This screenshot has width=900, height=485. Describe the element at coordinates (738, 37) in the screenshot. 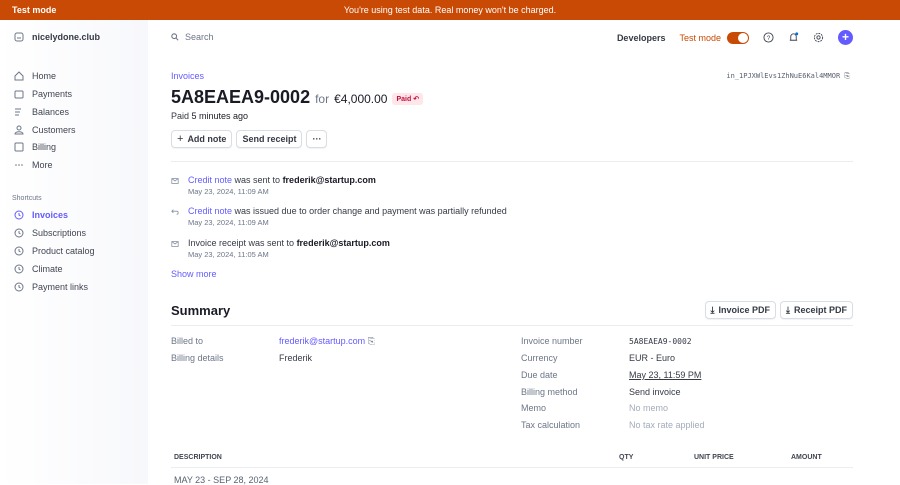

I see `toggle-switch` at that location.